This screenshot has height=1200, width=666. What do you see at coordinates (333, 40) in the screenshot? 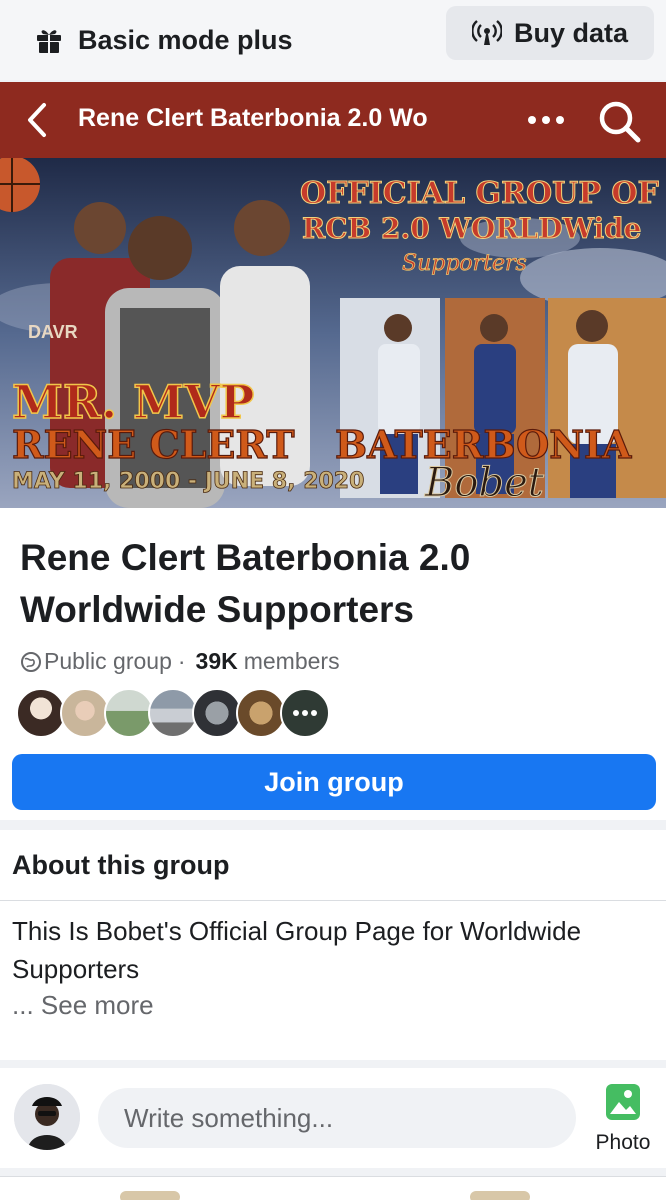
I see `top-strip: Basic mode plus Buy data` at bounding box center [333, 40].